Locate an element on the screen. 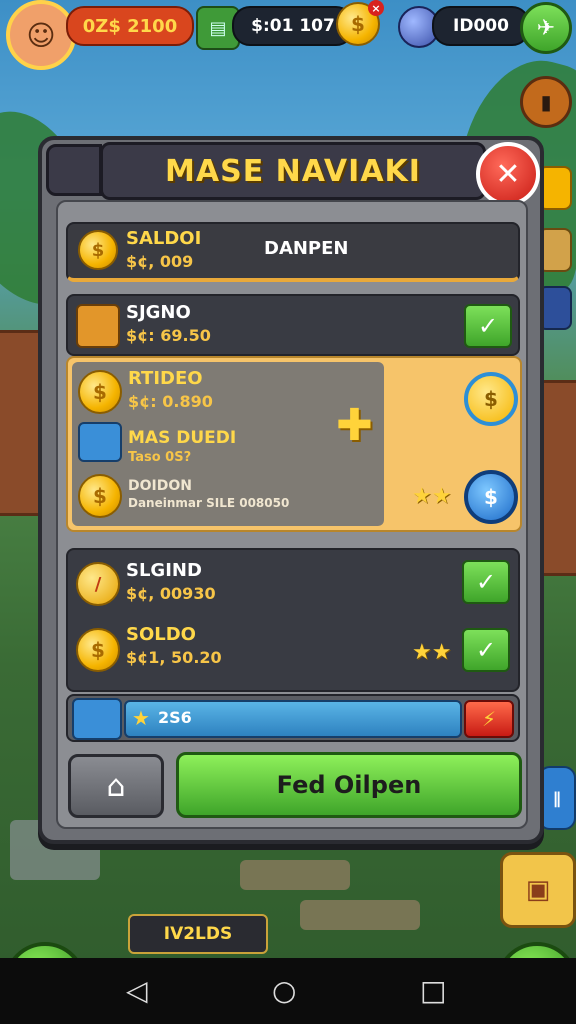 This screenshot has width=576, height=1024. item-value: $¢: 0.890 is located at coordinates (170, 401).